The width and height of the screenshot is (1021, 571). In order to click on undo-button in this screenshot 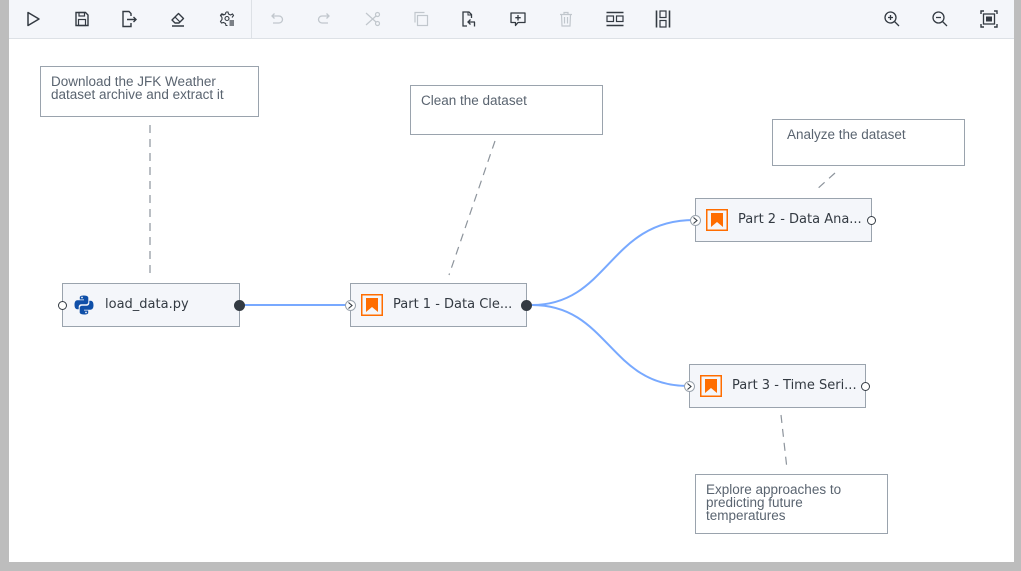, I will do `click(276, 19)`.